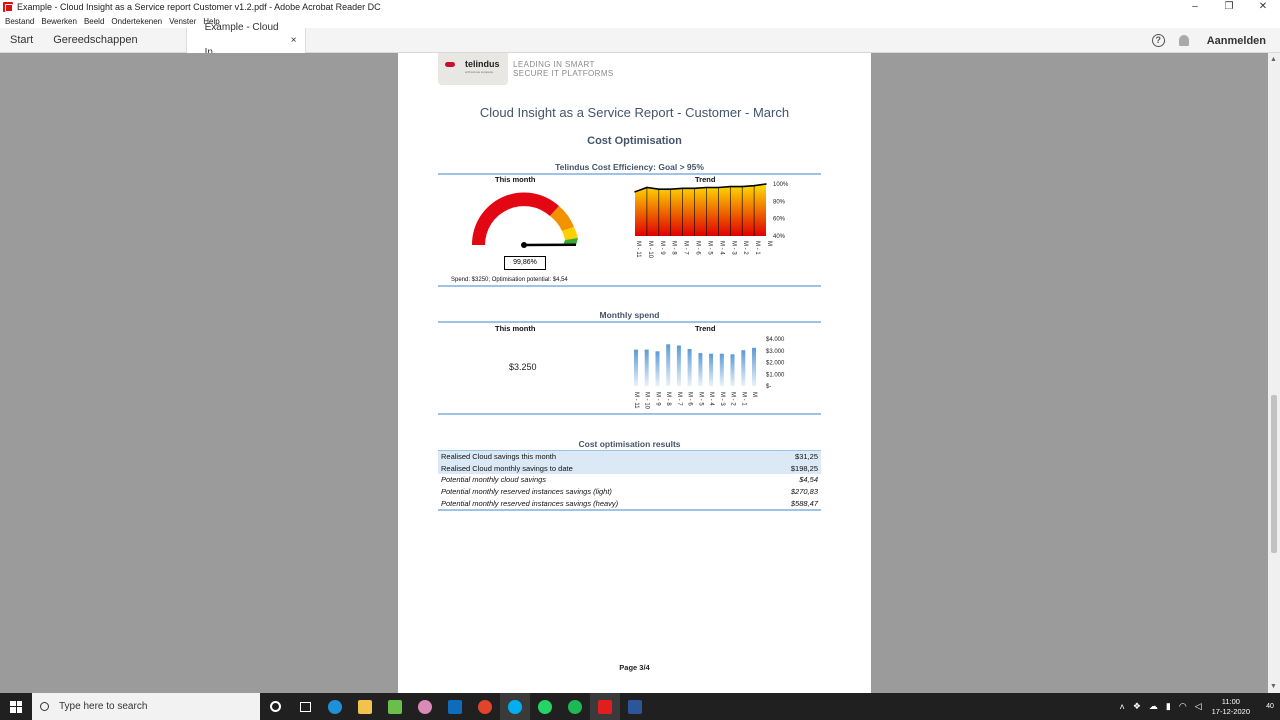 This screenshot has height=720, width=1280. Describe the element at coordinates (629, 322) in the screenshot. I see `spend-rule` at that location.